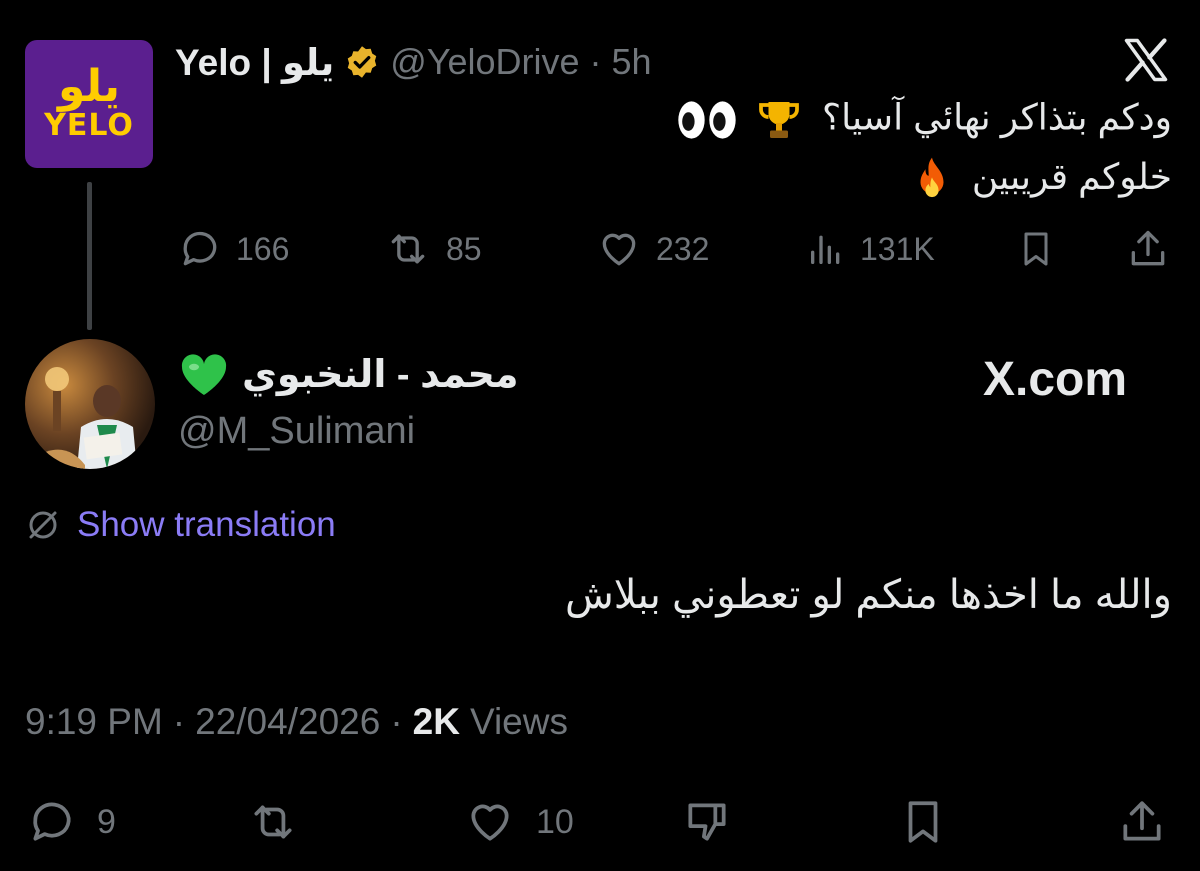 The width and height of the screenshot is (1200, 871). Describe the element at coordinates (996, 117) in the screenshot. I see `parent-text-line1: ودكم بتذاكر نهائي آسيا؟` at that location.